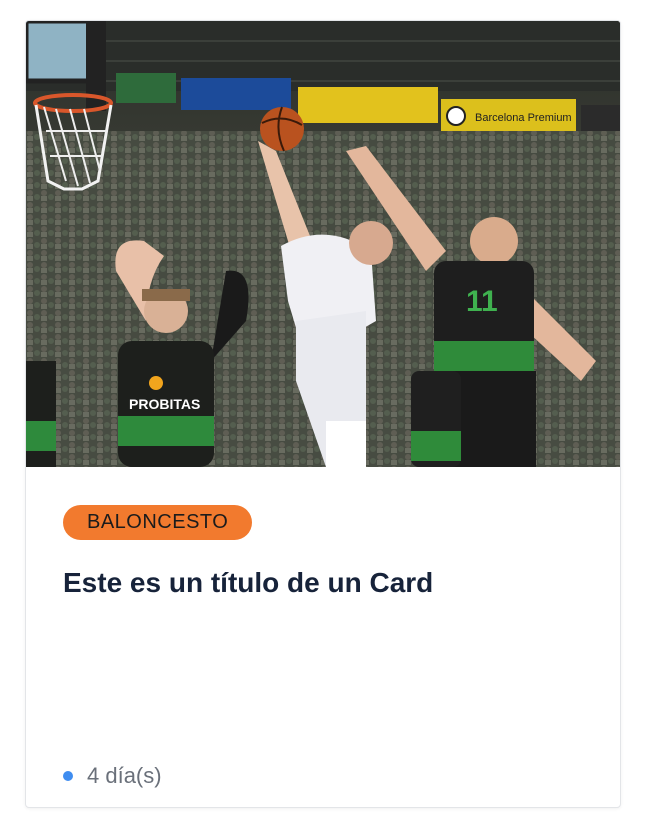 The image size is (646, 836). I want to click on time-ago: 4 día(s), so click(124, 775).